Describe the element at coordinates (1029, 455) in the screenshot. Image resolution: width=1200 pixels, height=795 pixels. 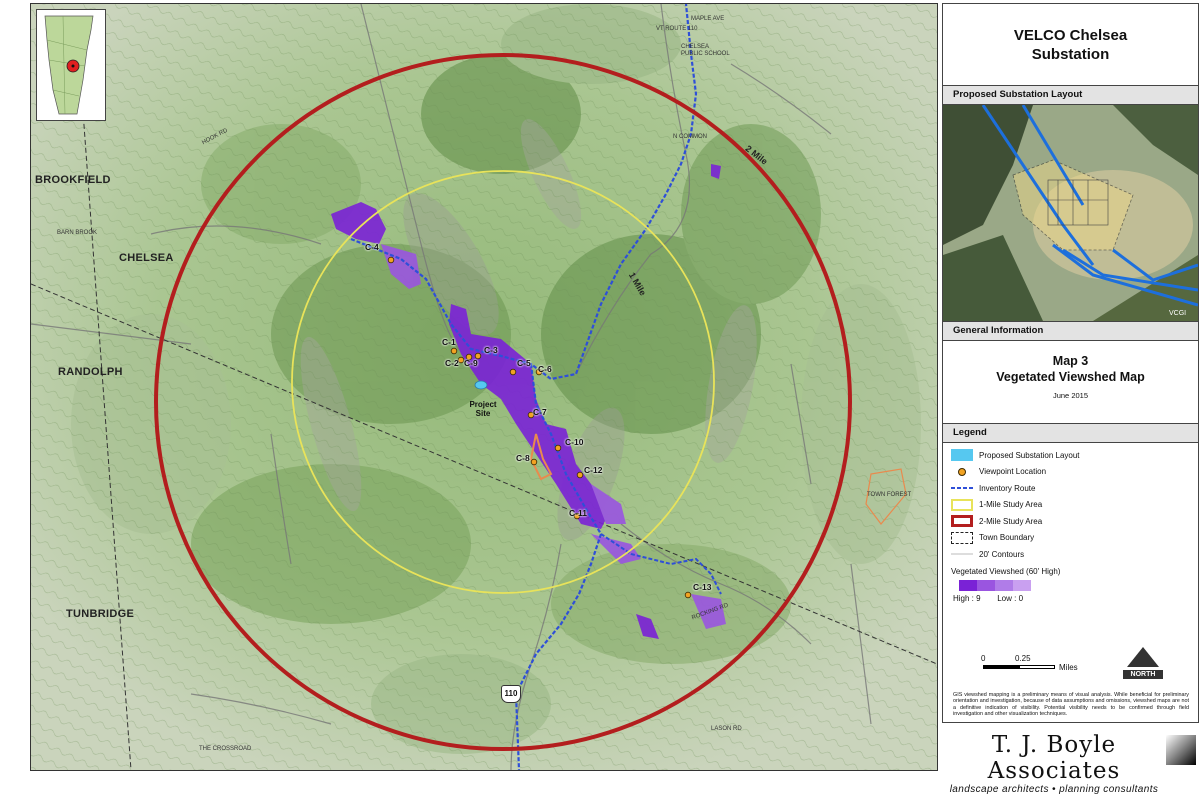
I see `legend-label: Proposed Substation Layout` at that location.